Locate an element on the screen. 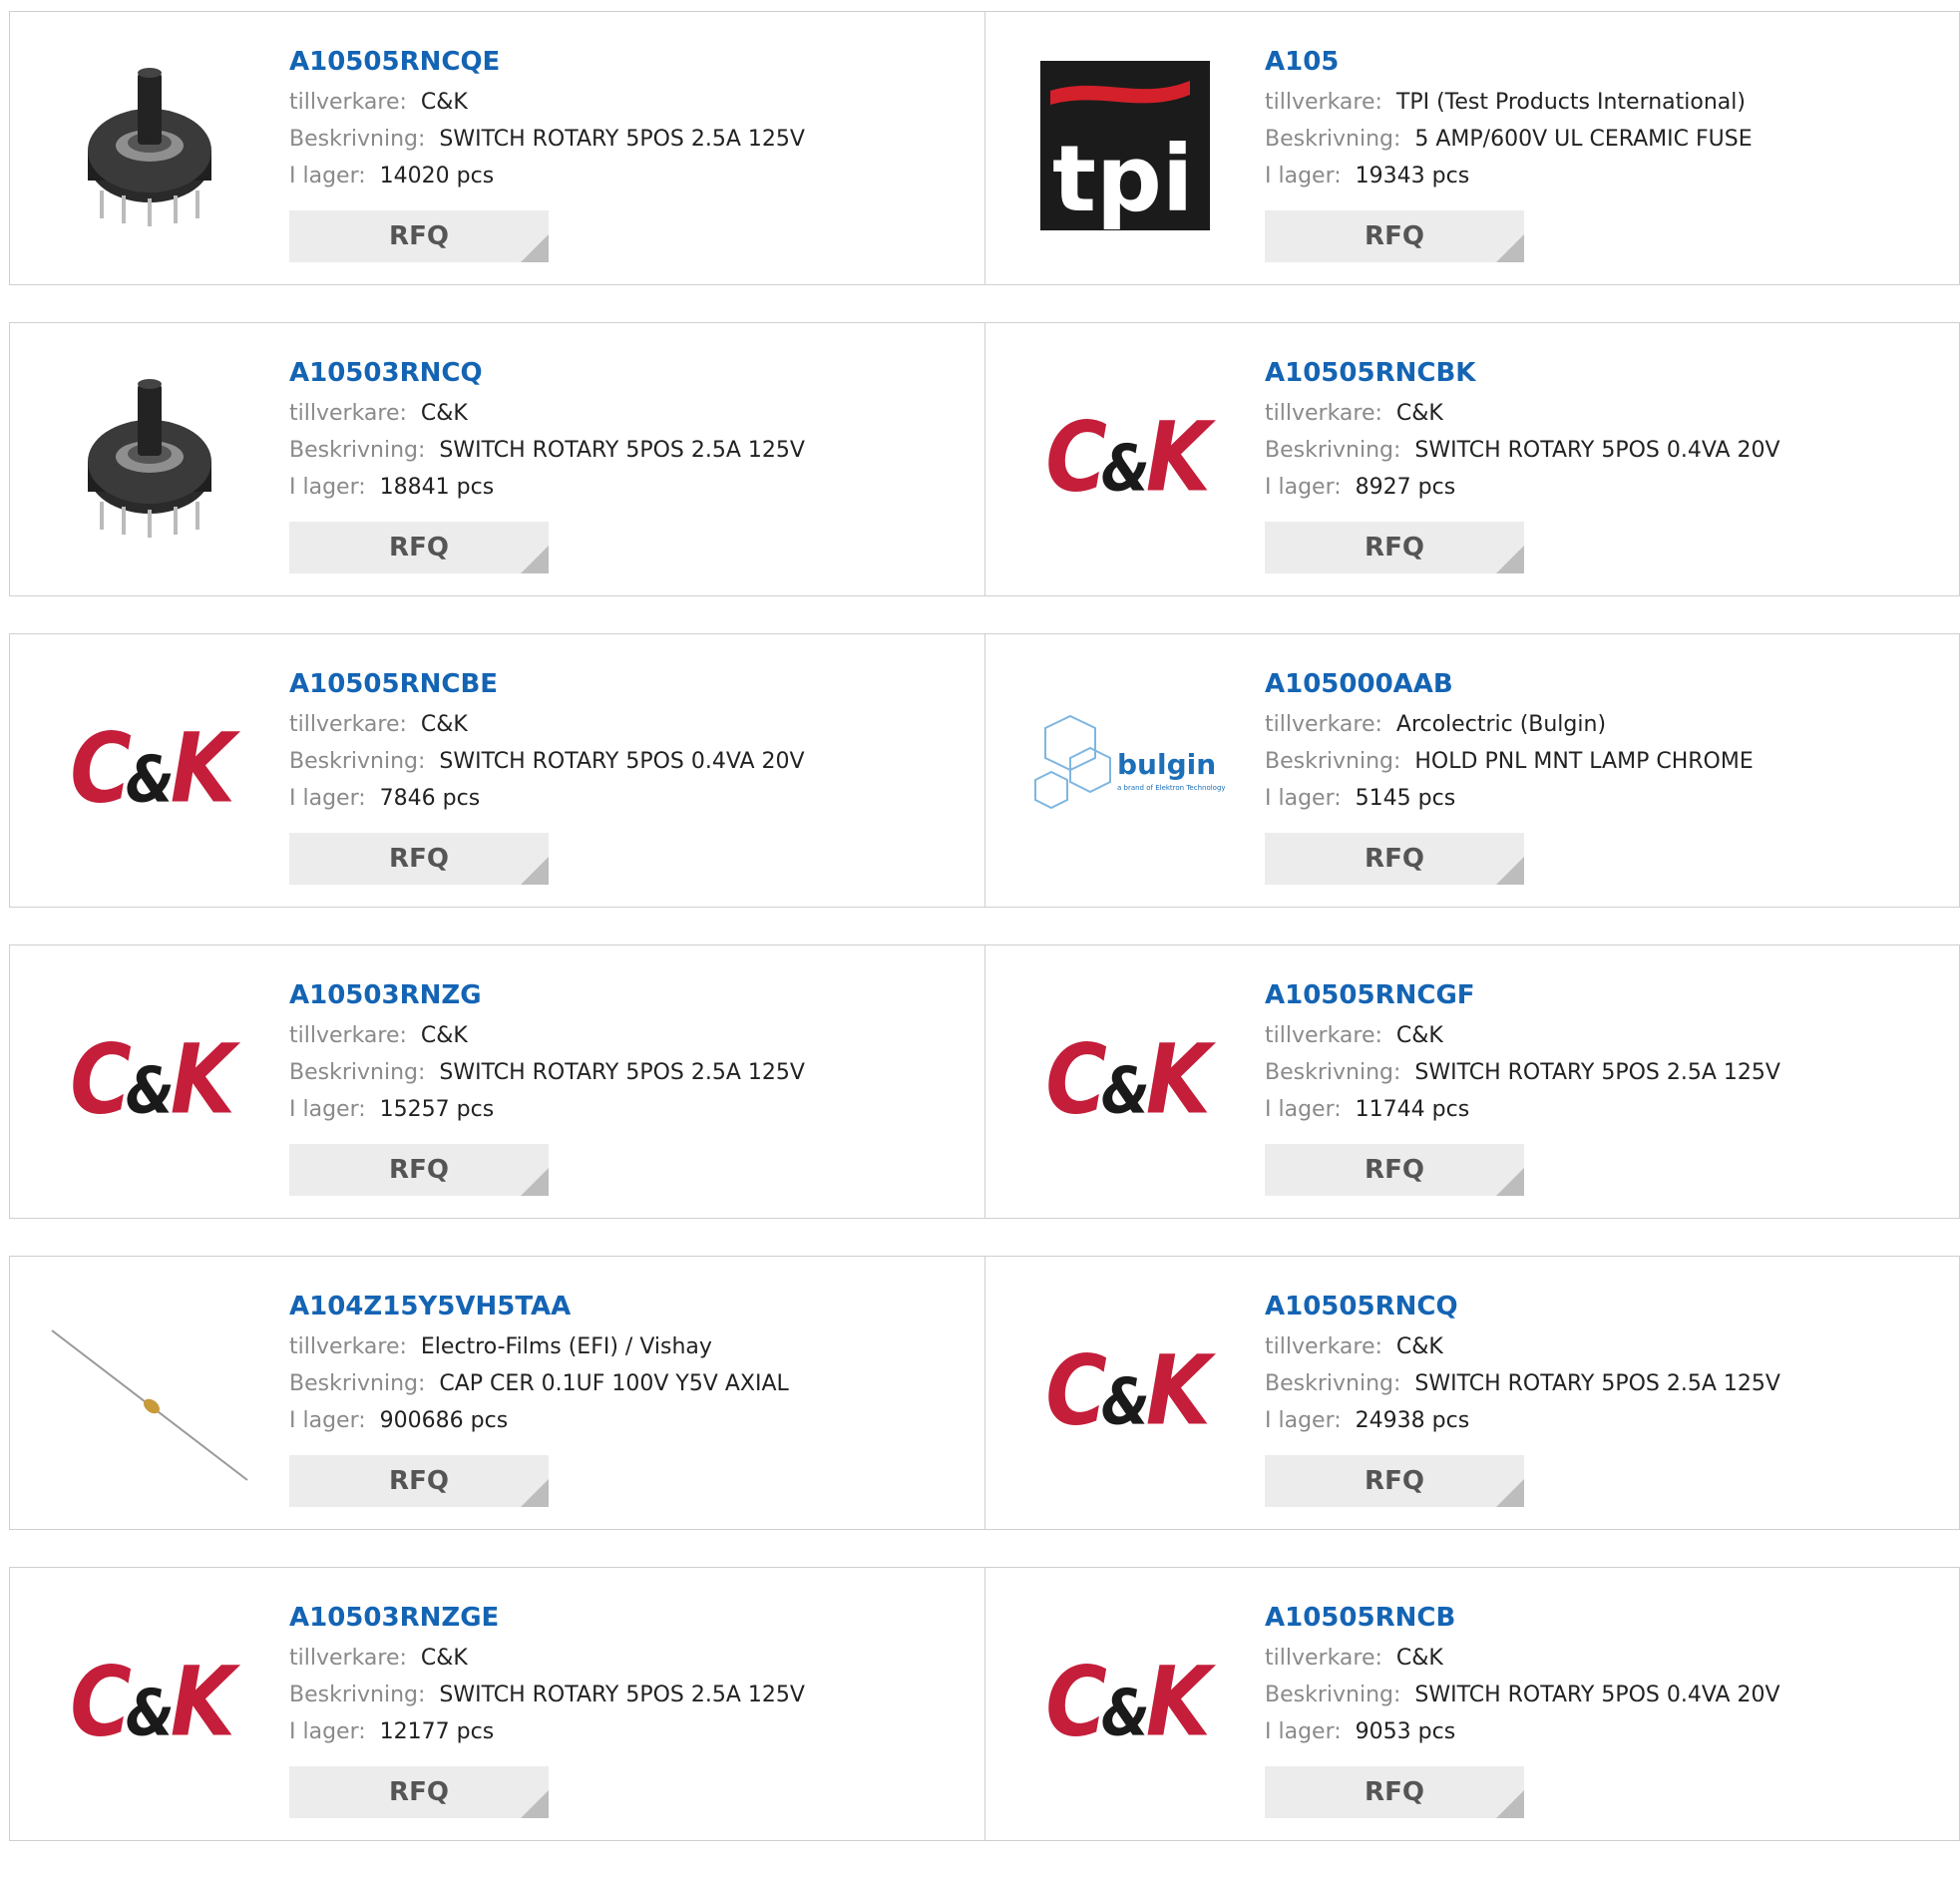  stock-value: 8927 pcs is located at coordinates (1405, 487).